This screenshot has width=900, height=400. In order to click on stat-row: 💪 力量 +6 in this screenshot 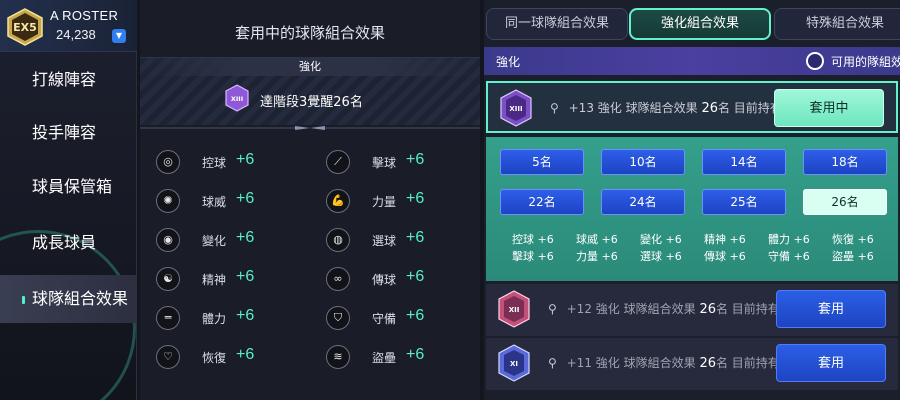, I will do `click(401, 201)`.